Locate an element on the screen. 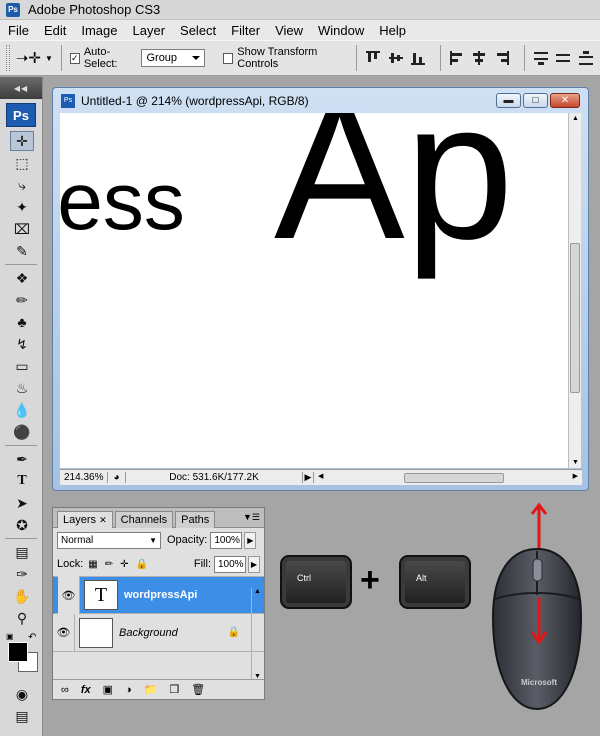 The image size is (600, 736). menu-select: Select is located at coordinates (198, 30).